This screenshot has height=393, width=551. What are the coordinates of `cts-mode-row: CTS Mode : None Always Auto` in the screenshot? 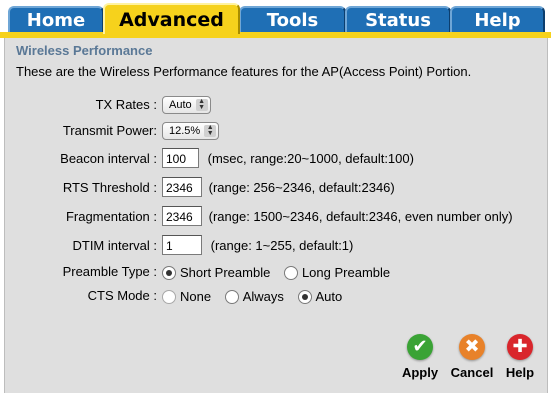 It's located at (276, 296).